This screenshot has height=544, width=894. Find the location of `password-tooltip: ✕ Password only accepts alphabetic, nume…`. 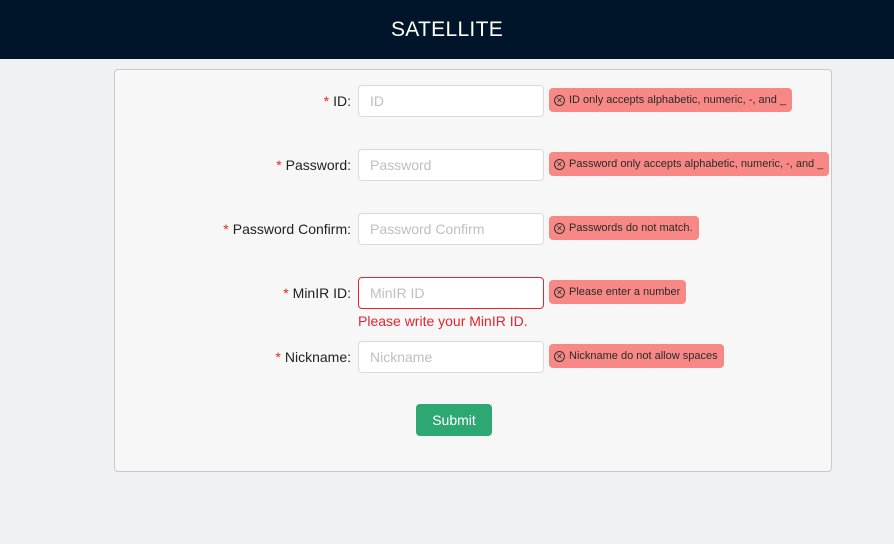

password-tooltip: ✕ Password only accepts alphabetic, nume… is located at coordinates (689, 164).